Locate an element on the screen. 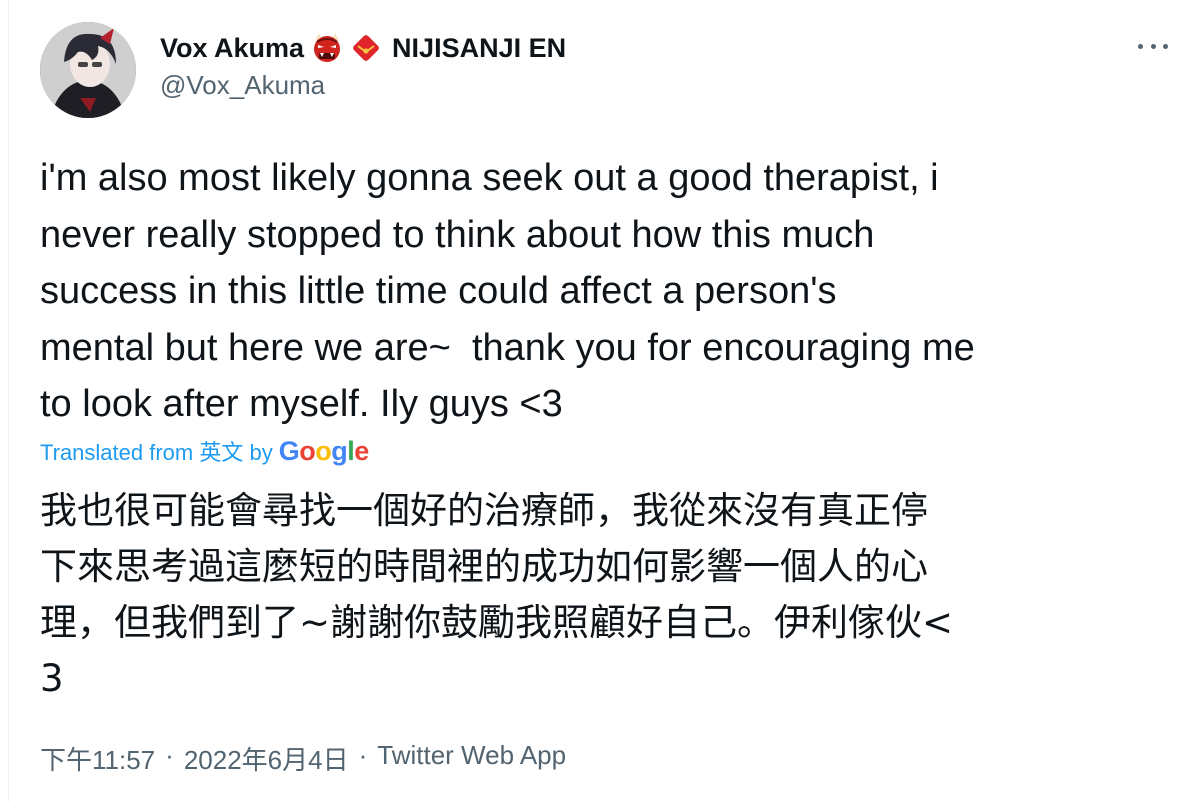 The height and width of the screenshot is (802, 1198). more-options-icon is located at coordinates (1153, 46).